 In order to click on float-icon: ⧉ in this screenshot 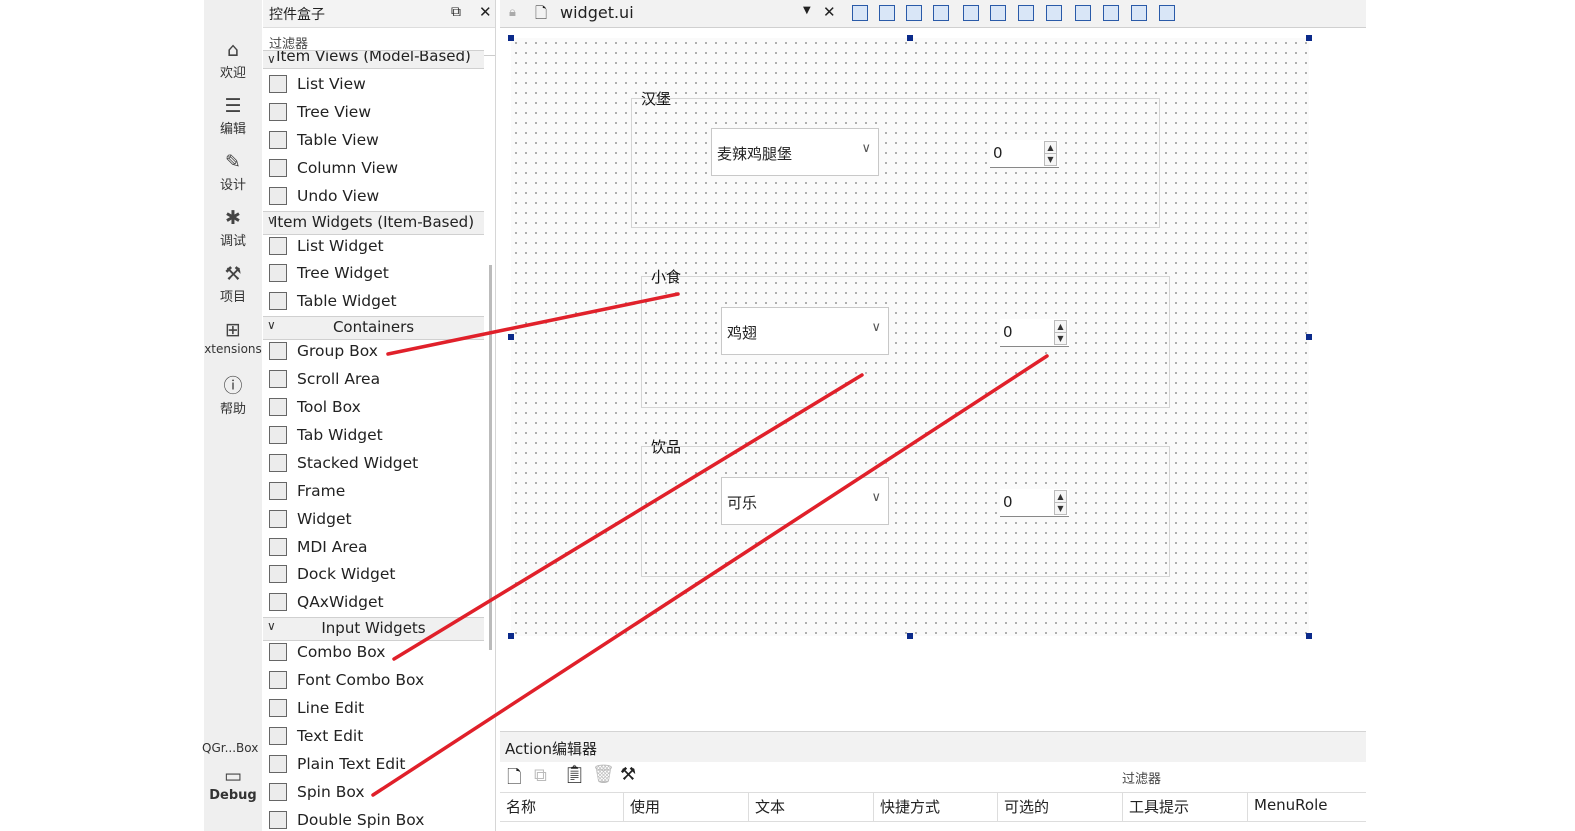, I will do `click(456, 12)`.